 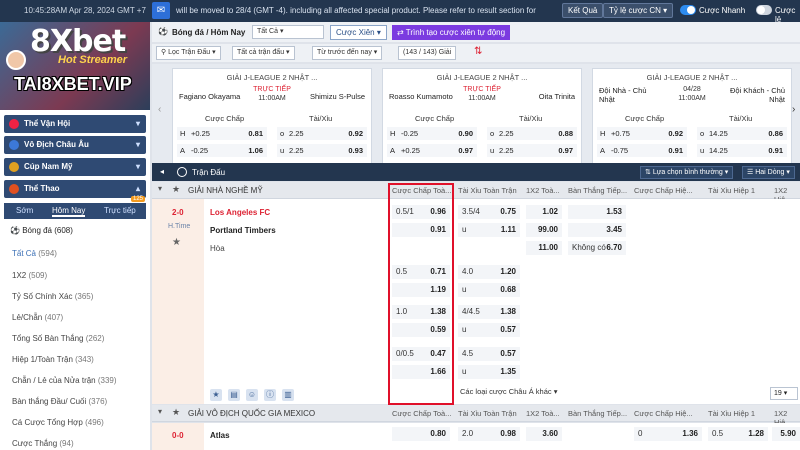 What do you see at coordinates (489, 230) in the screenshot?
I see `odds-cell: u 1.11` at bounding box center [489, 230].